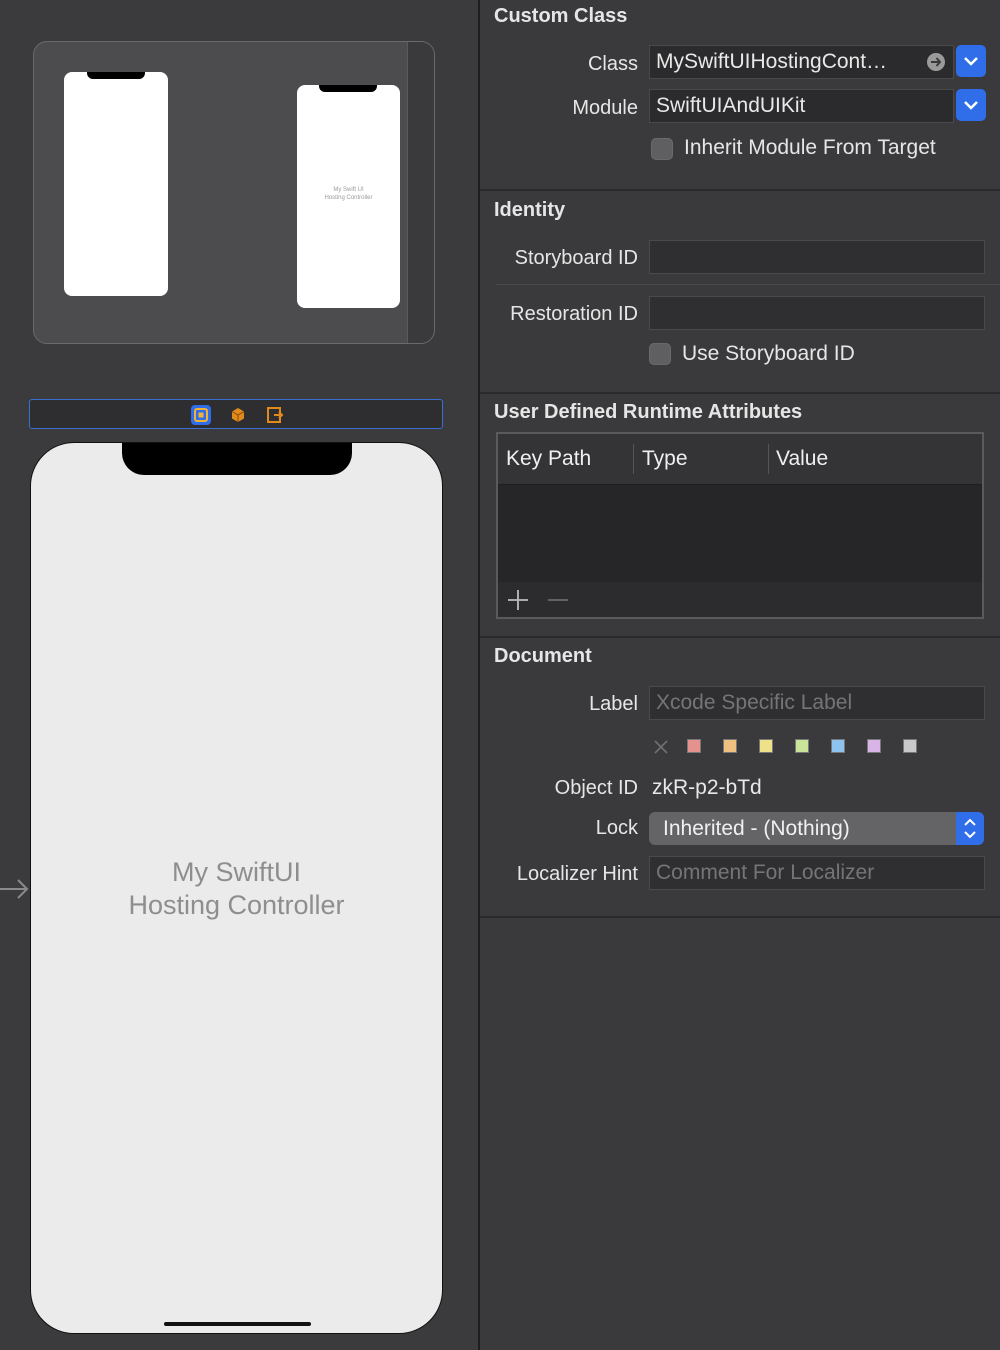 This screenshot has width=1000, height=1350. Describe the element at coordinates (596, 788) in the screenshot. I see `object-id-label: Object ID` at that location.